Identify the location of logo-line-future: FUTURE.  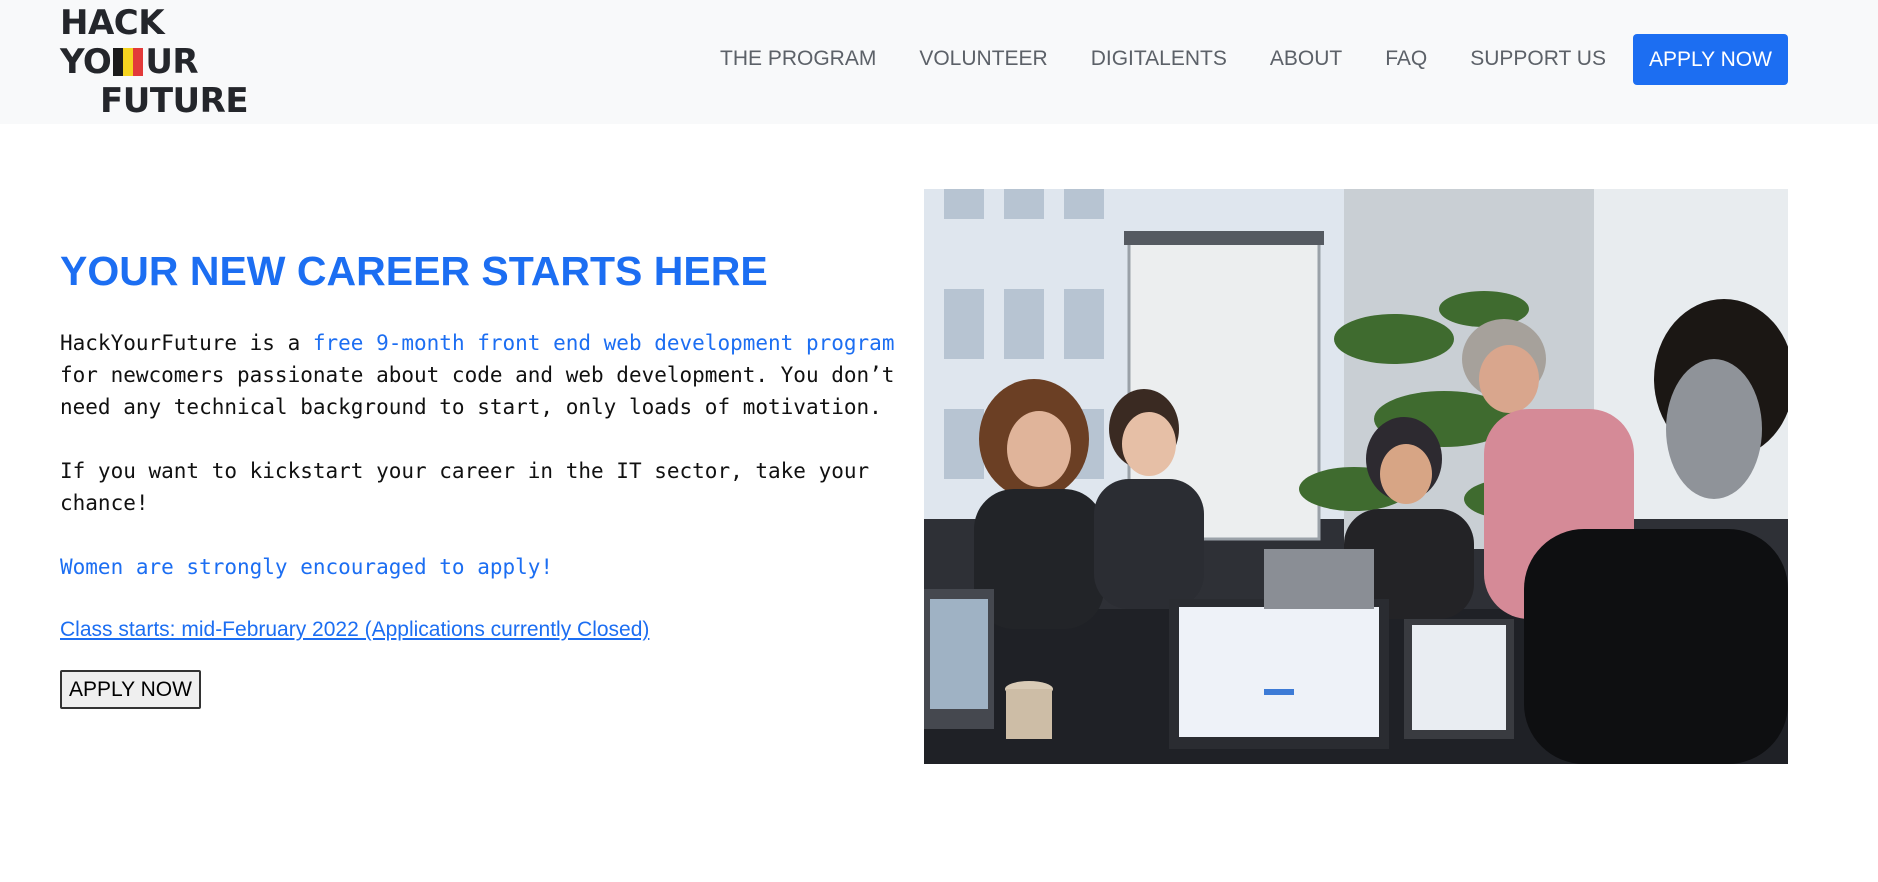
(174, 101).